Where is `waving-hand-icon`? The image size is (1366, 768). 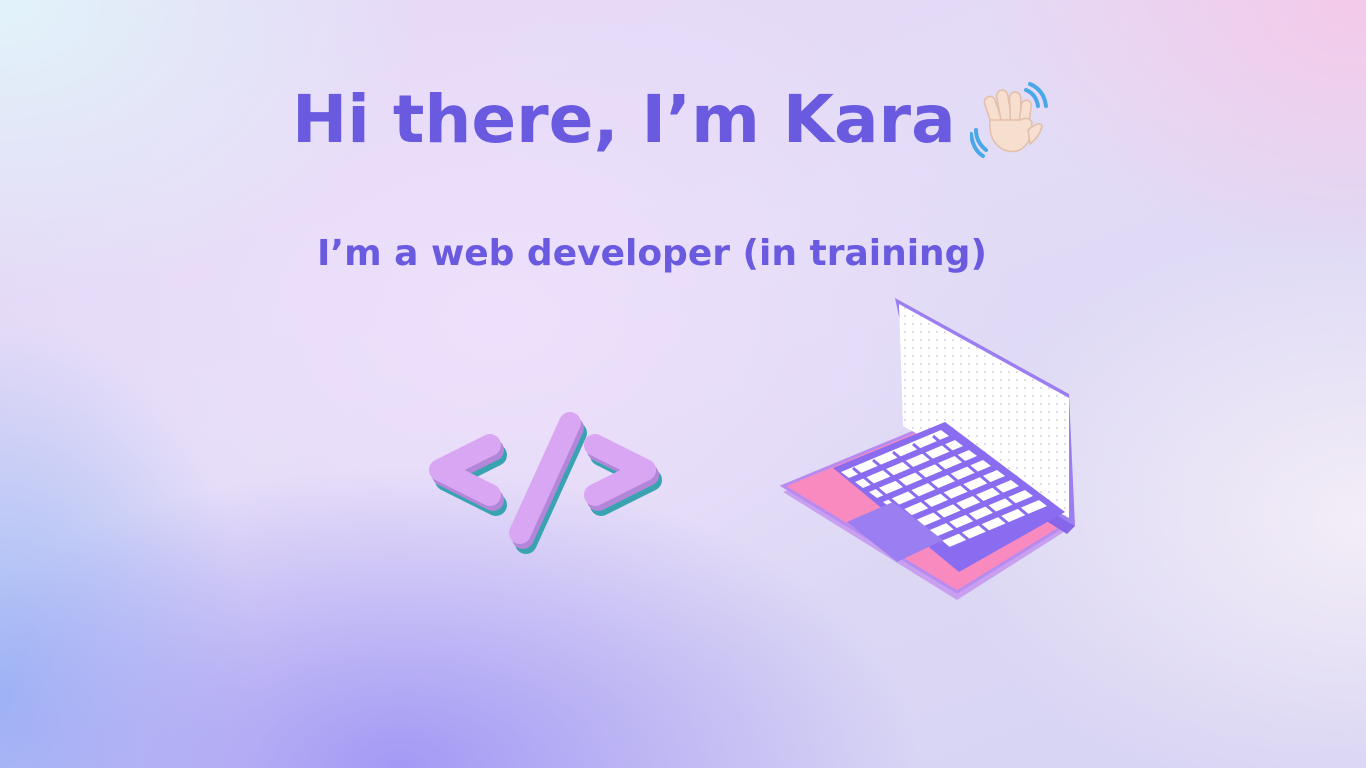
waving-hand-icon is located at coordinates (1008, 120).